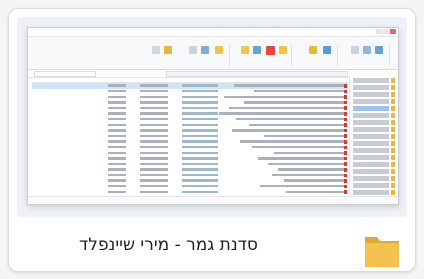 Image resolution: width=424 pixels, height=279 pixels. Describe the element at coordinates (379, 31) in the screenshot. I see `minimize-icon` at that location.